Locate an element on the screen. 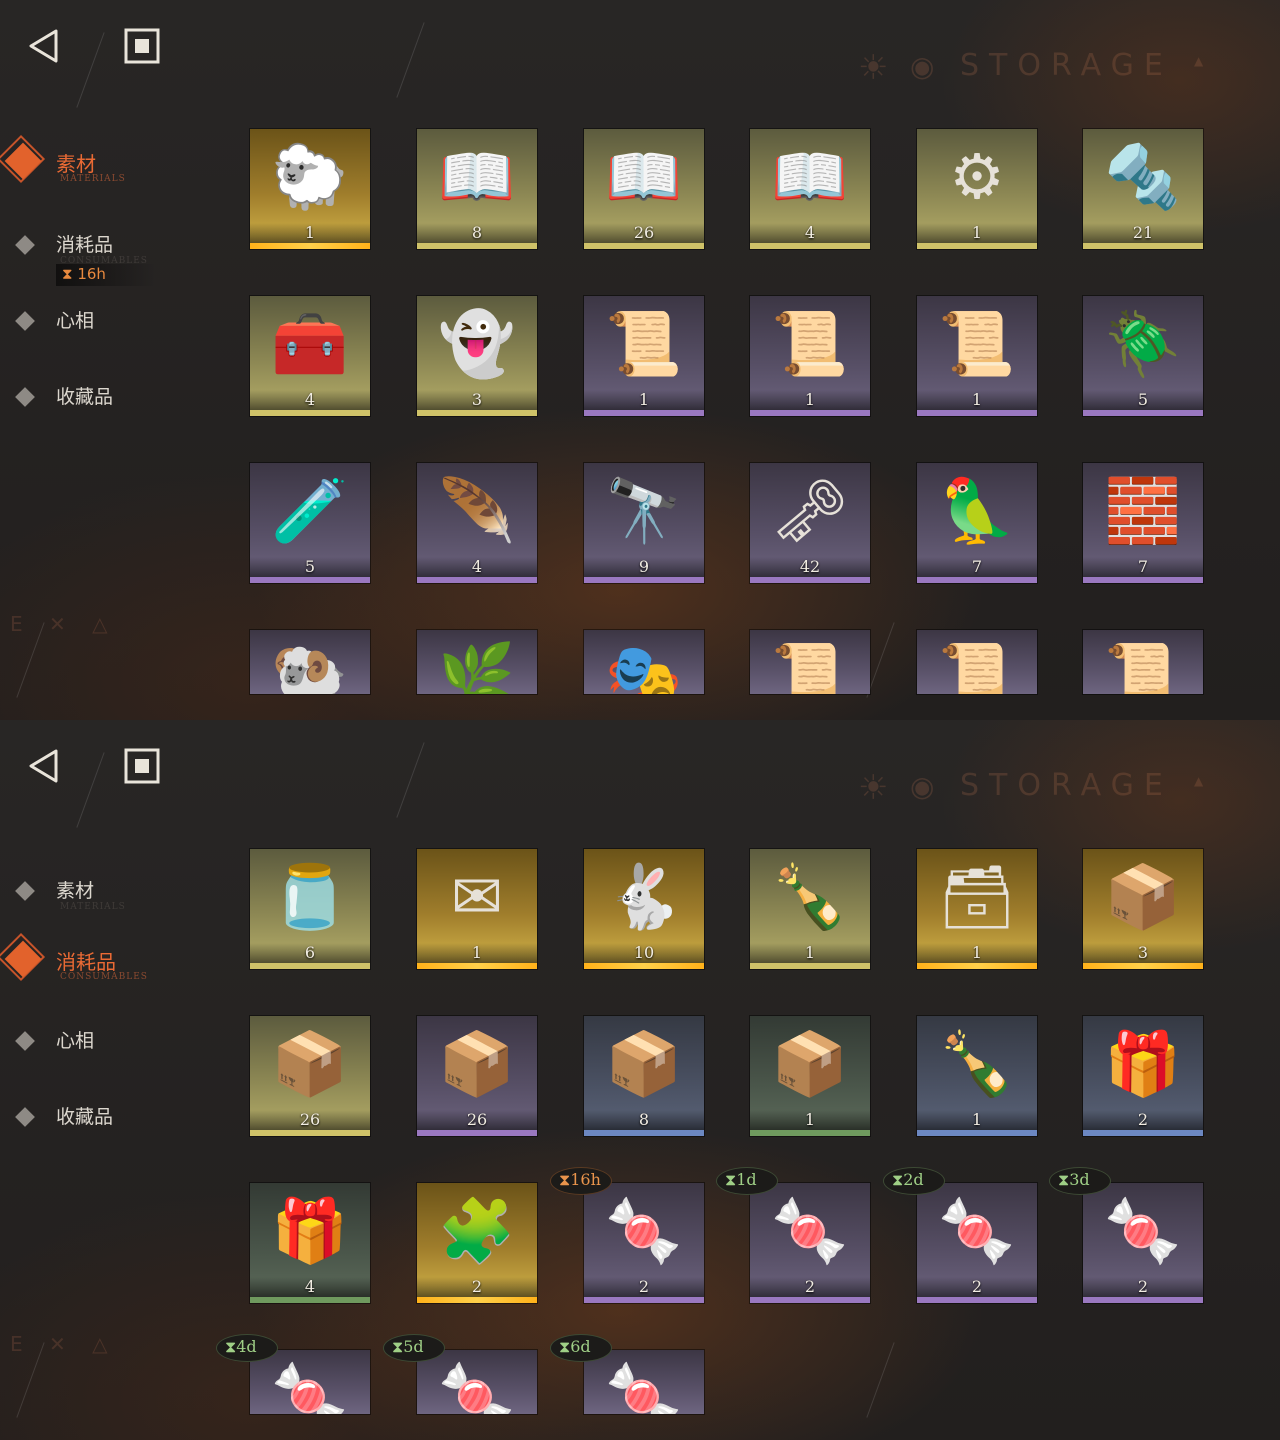 This screenshot has width=1280, height=1440. item-tile: 🌿 is located at coordinates (477, 662).